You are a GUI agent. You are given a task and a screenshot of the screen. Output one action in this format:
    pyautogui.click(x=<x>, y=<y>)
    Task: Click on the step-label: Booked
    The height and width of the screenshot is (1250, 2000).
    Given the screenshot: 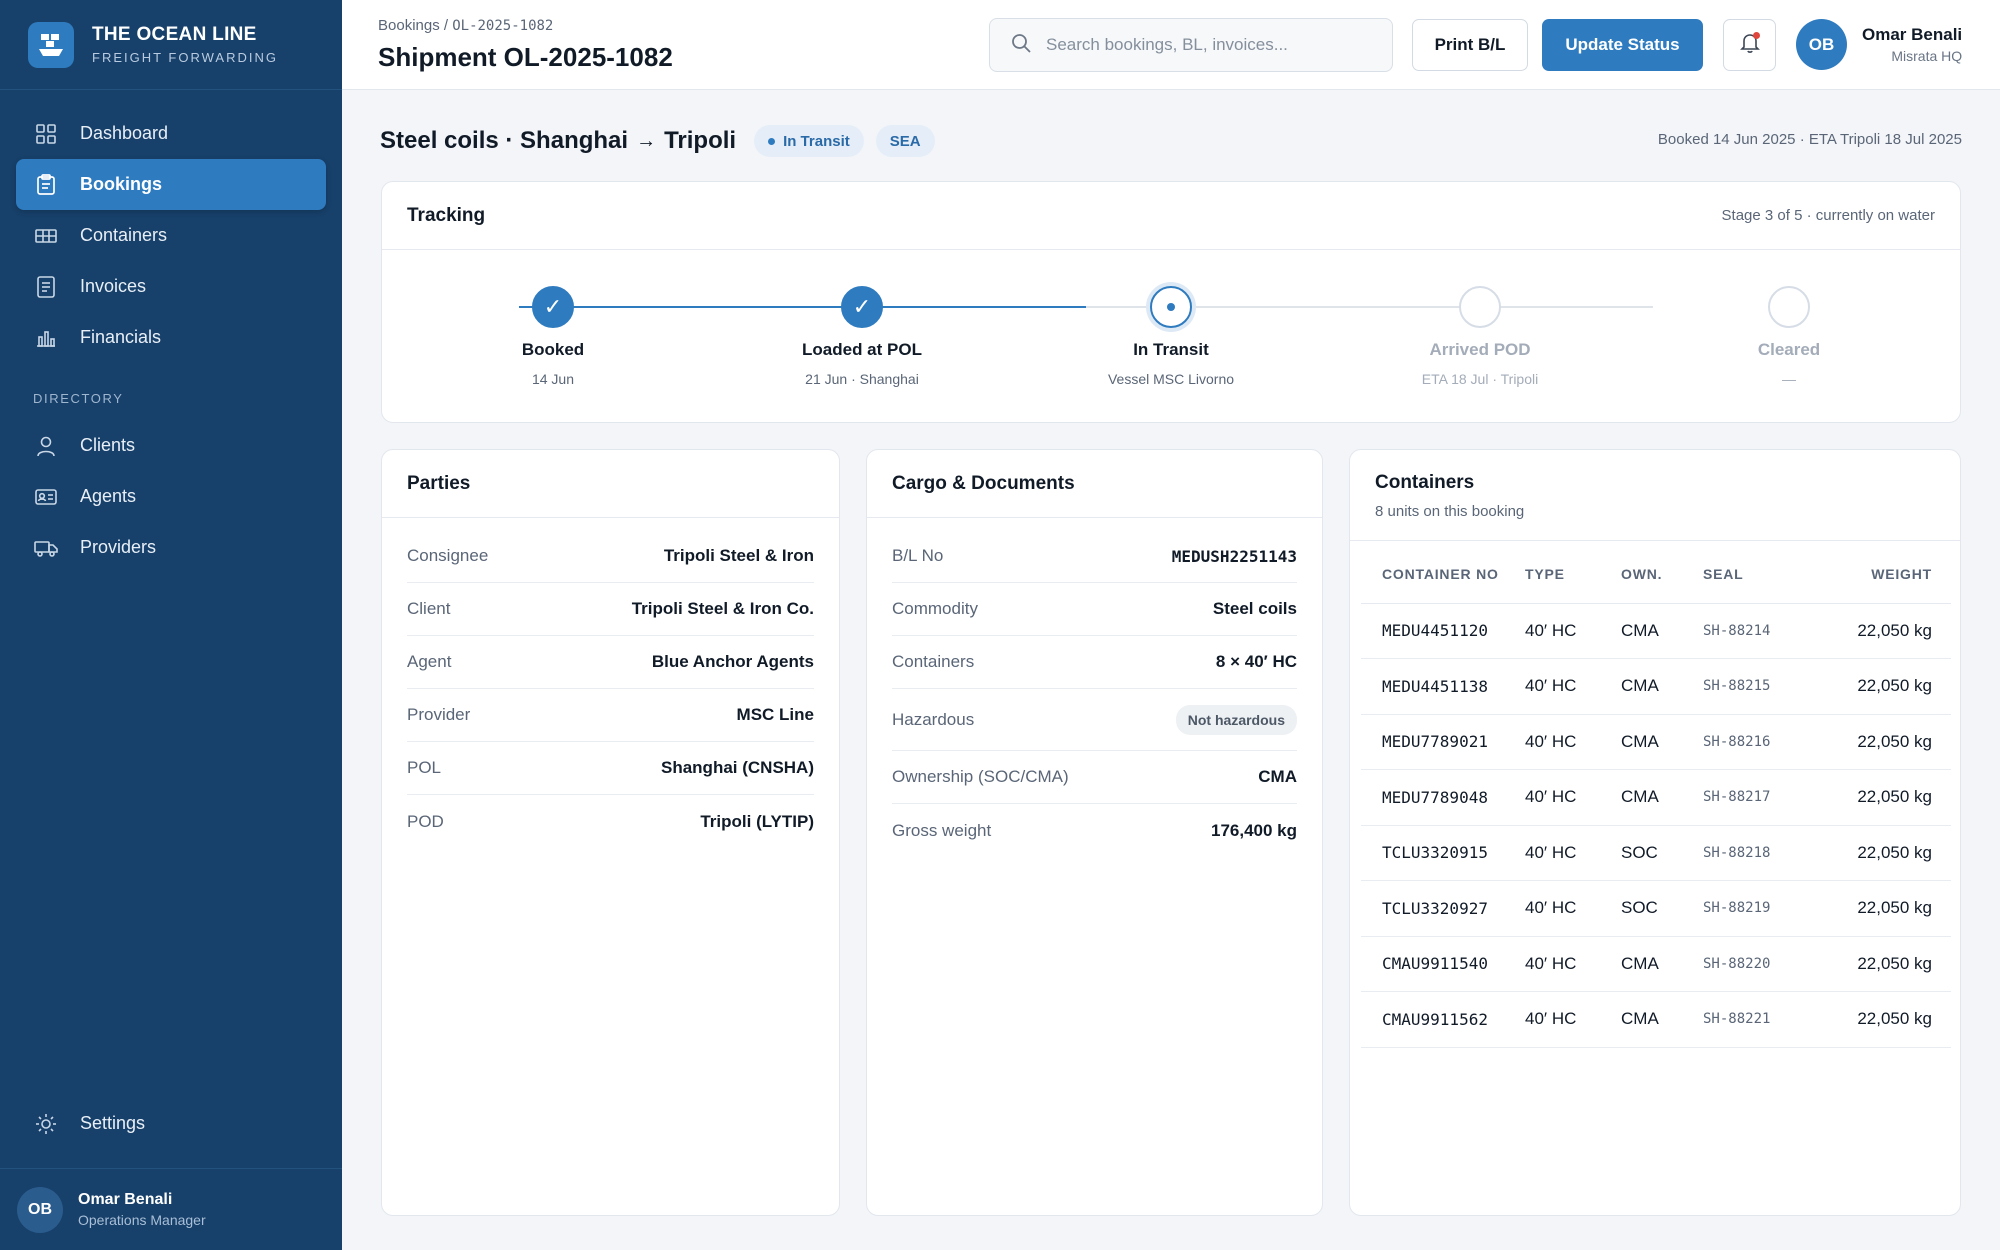 What is the action you would take?
    pyautogui.click(x=553, y=349)
    